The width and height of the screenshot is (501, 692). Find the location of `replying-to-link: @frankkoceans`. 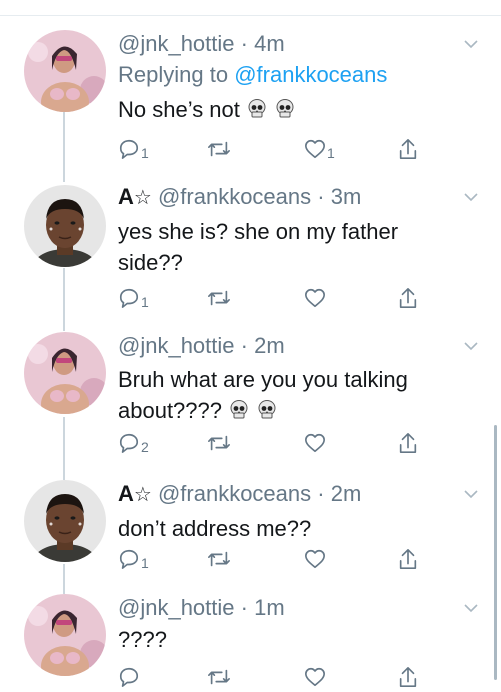

replying-to-link: @frankkoceans is located at coordinates (310, 74).